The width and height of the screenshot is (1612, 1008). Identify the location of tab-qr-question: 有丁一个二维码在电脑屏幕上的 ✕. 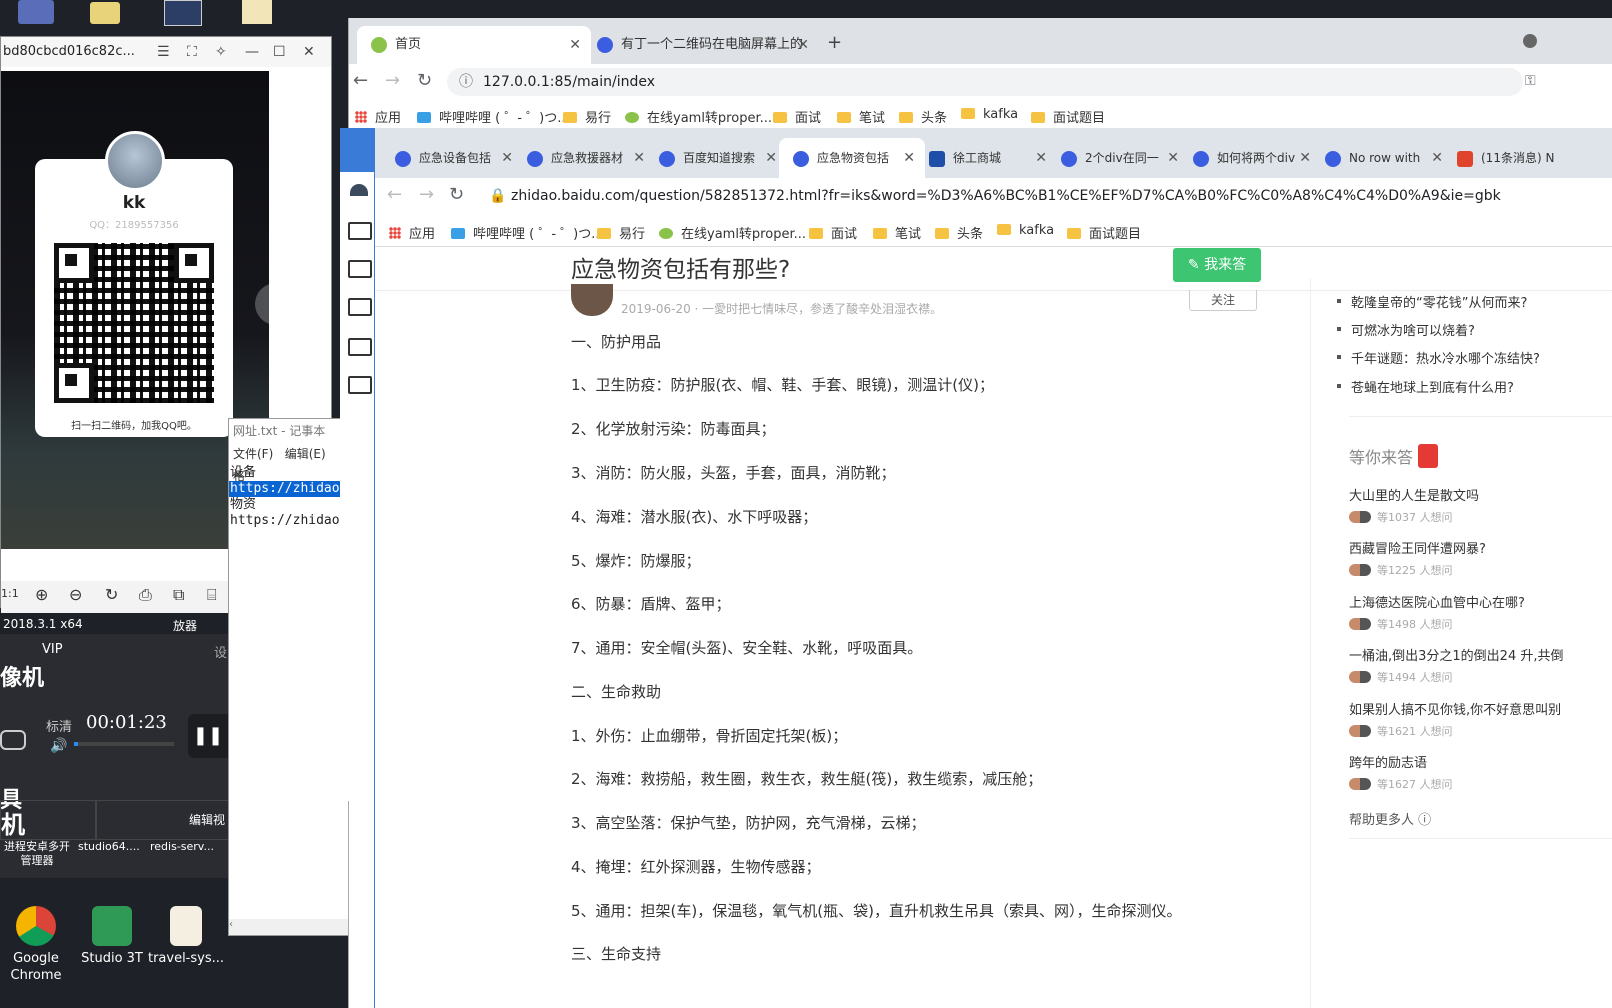
(701, 45).